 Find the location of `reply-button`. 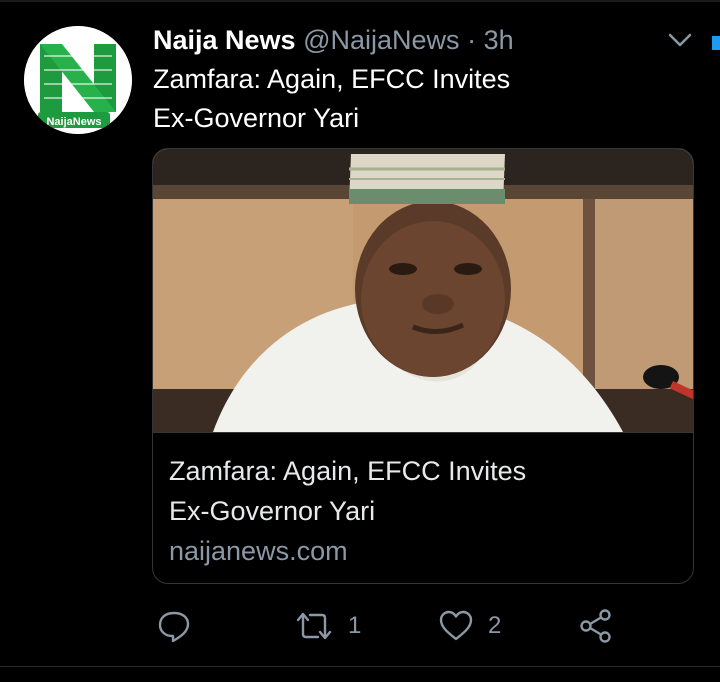

reply-button is located at coordinates (174, 626).